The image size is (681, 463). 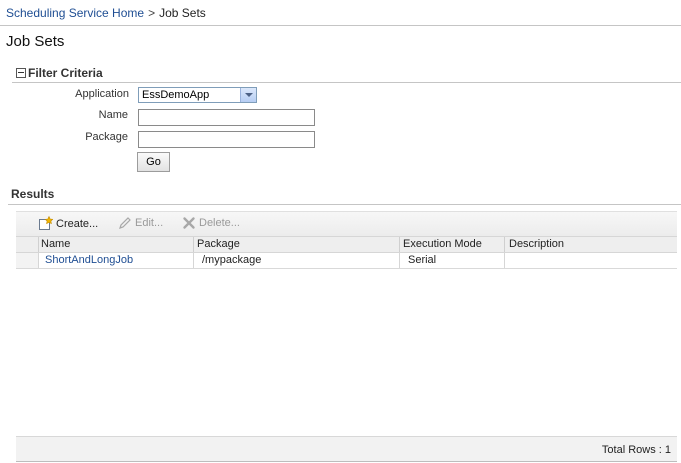 I want to click on breadcrumb-home-link: Scheduling Service Home, so click(x=75, y=13).